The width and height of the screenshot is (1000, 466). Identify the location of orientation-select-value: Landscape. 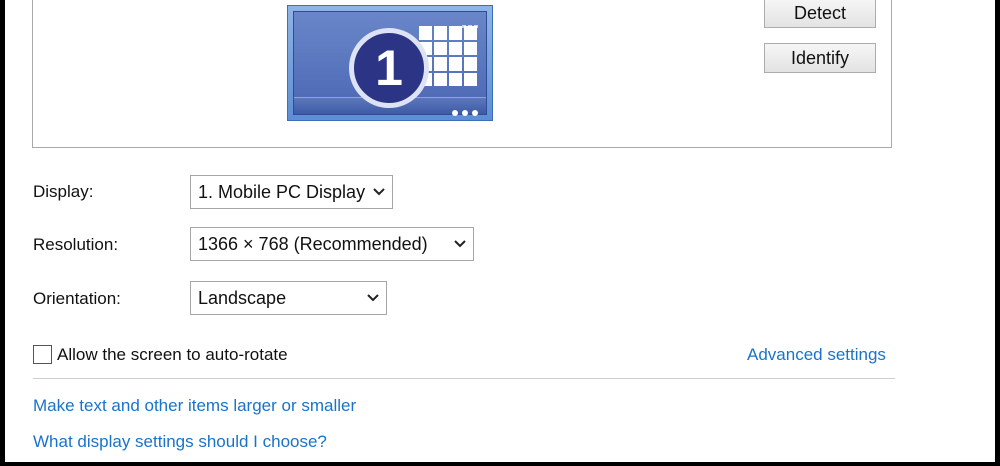
(242, 298).